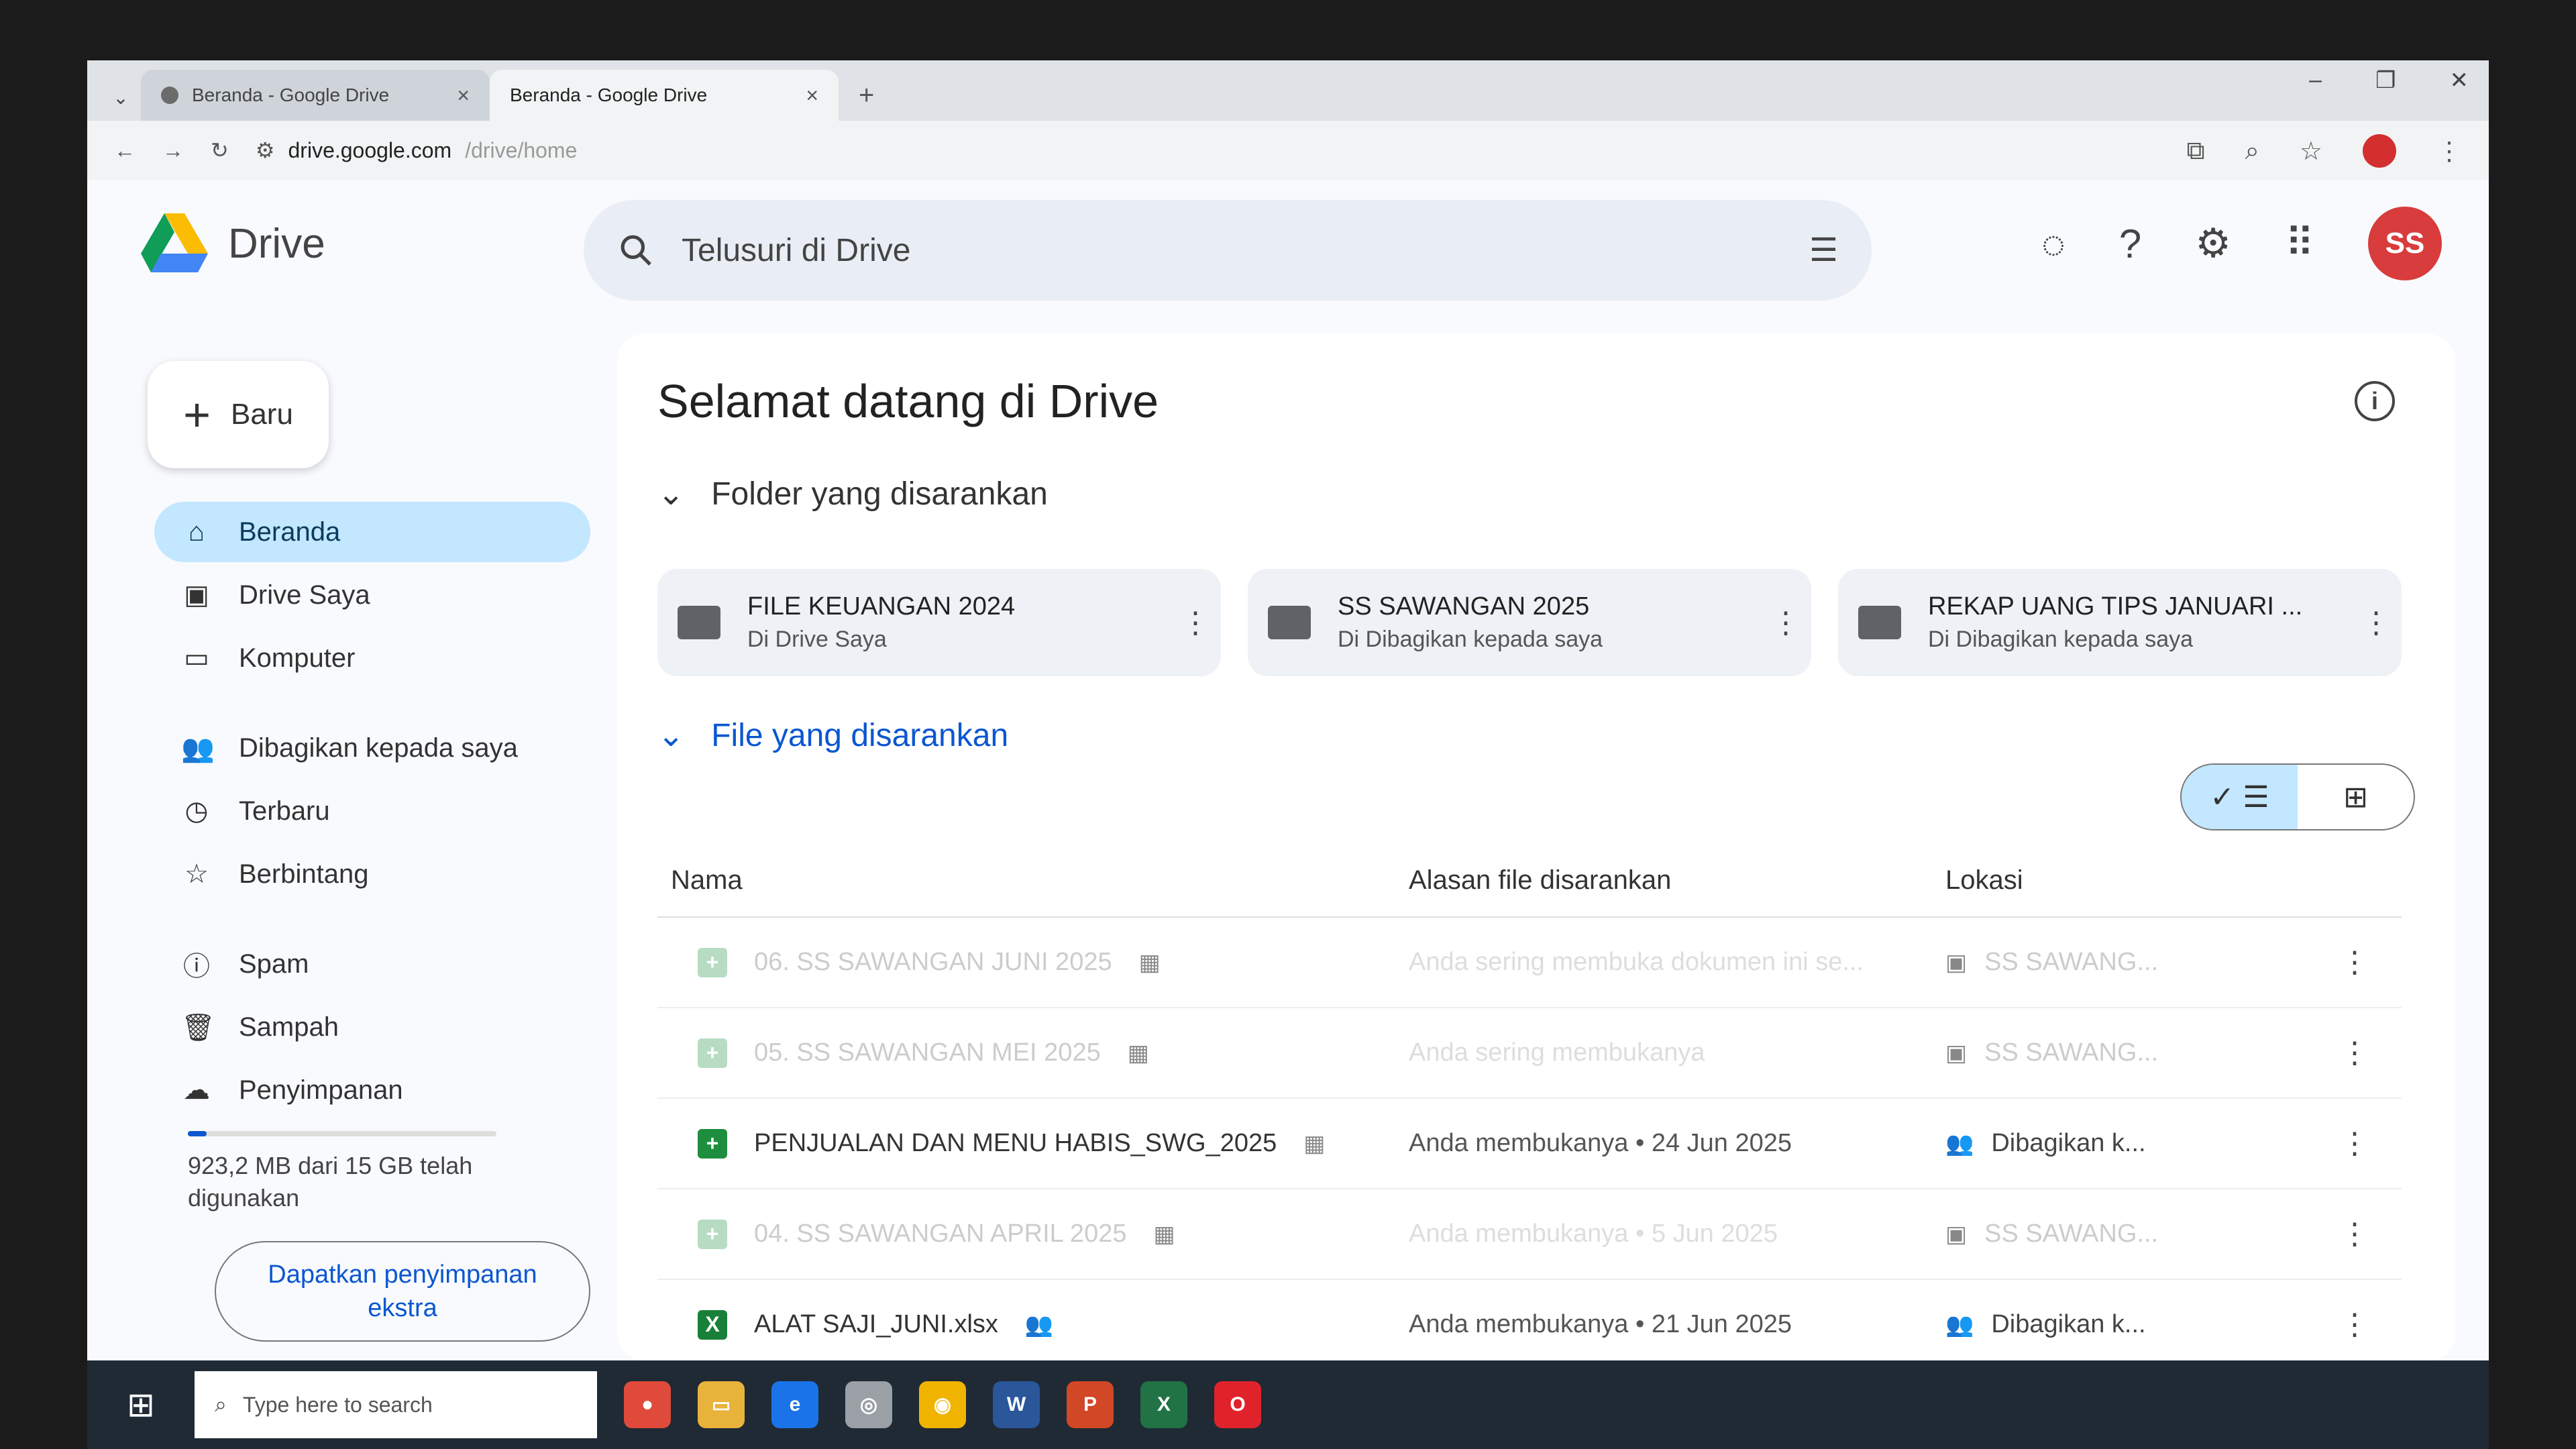  I want to click on column-header-name: Nama, so click(1033, 880).